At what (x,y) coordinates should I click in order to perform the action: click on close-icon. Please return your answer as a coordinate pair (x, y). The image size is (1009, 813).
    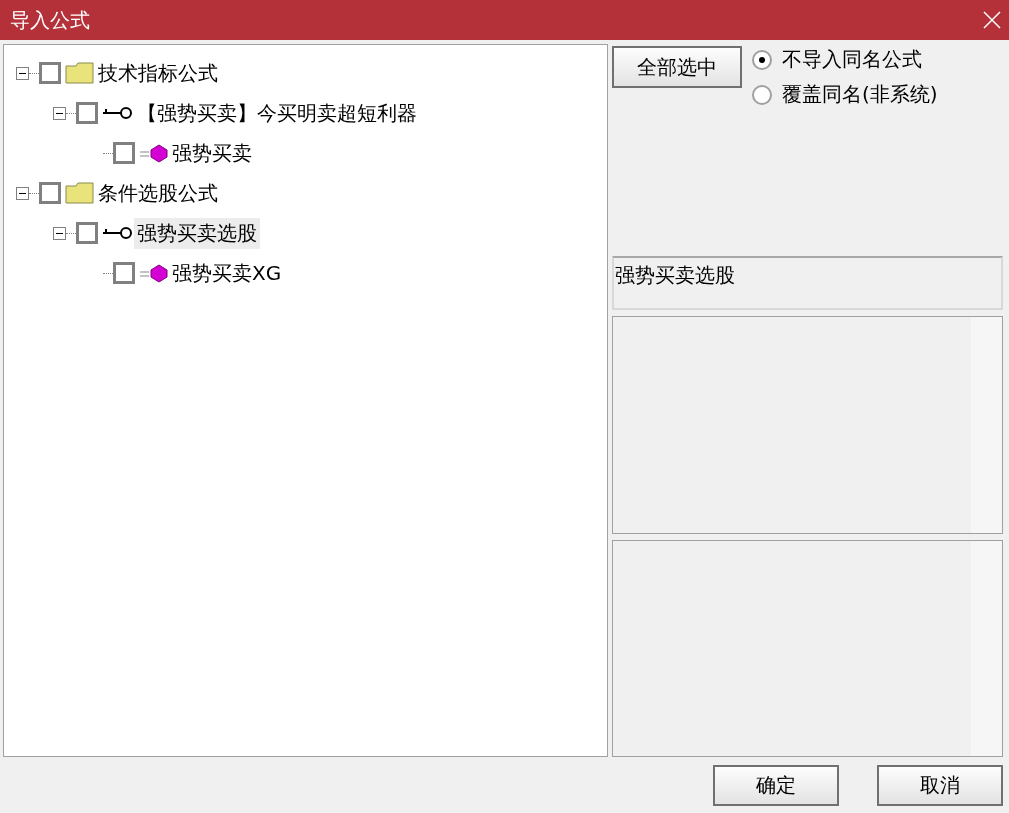
    Looking at the image, I should click on (992, 20).